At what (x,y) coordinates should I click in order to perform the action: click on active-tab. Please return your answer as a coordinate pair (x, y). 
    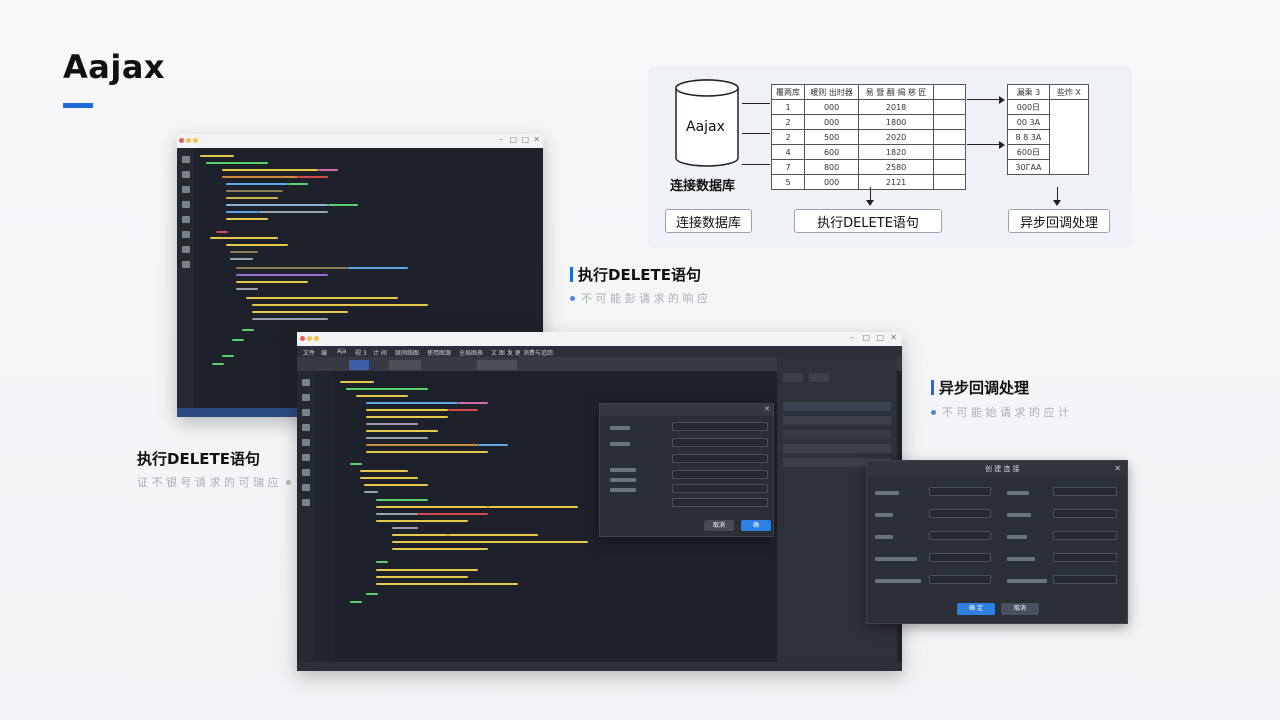
    Looking at the image, I should click on (359, 365).